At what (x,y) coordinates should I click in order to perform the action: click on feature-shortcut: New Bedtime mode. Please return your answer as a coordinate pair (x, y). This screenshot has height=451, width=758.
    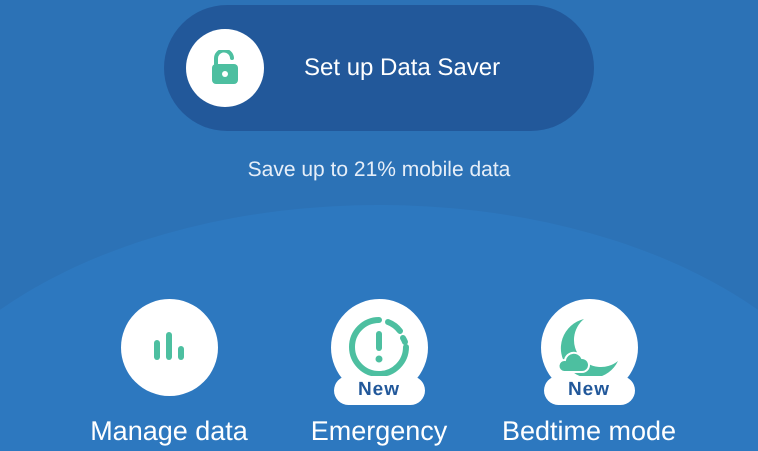
    Looking at the image, I should click on (589, 374).